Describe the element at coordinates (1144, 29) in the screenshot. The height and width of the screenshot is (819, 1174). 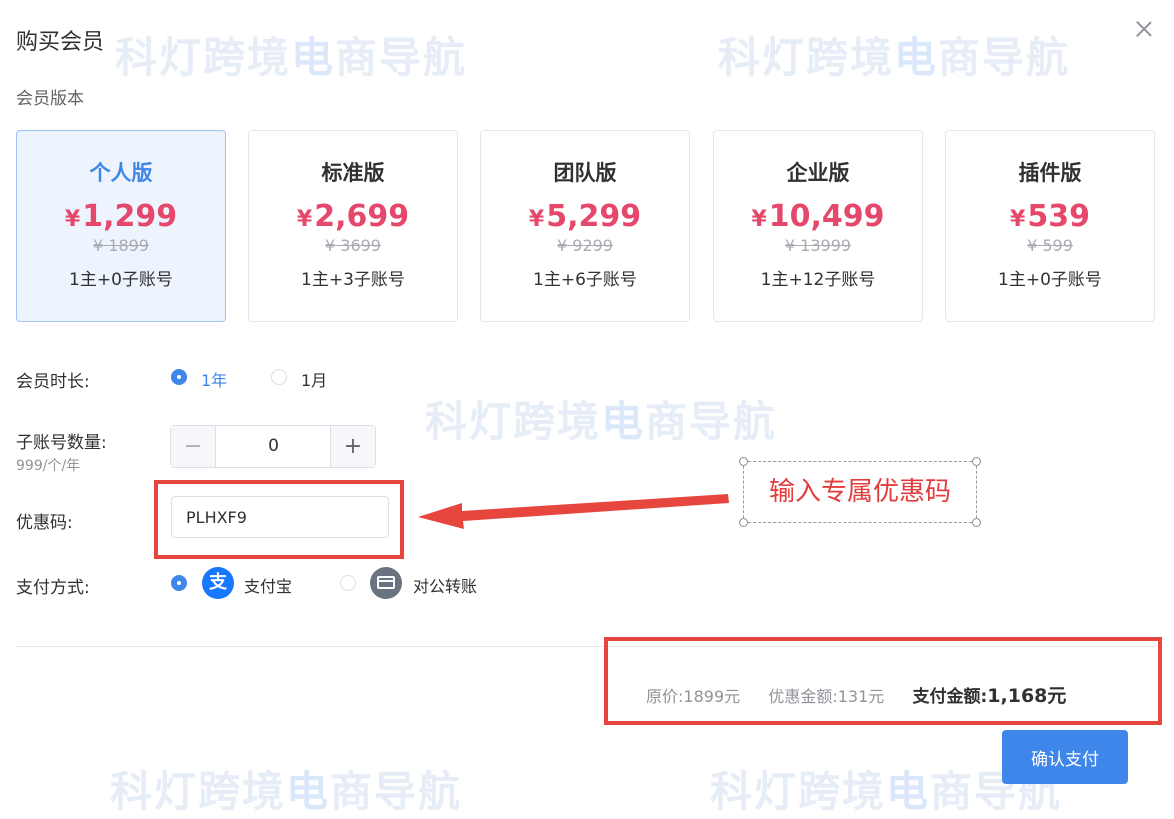
I see `close-icon` at that location.